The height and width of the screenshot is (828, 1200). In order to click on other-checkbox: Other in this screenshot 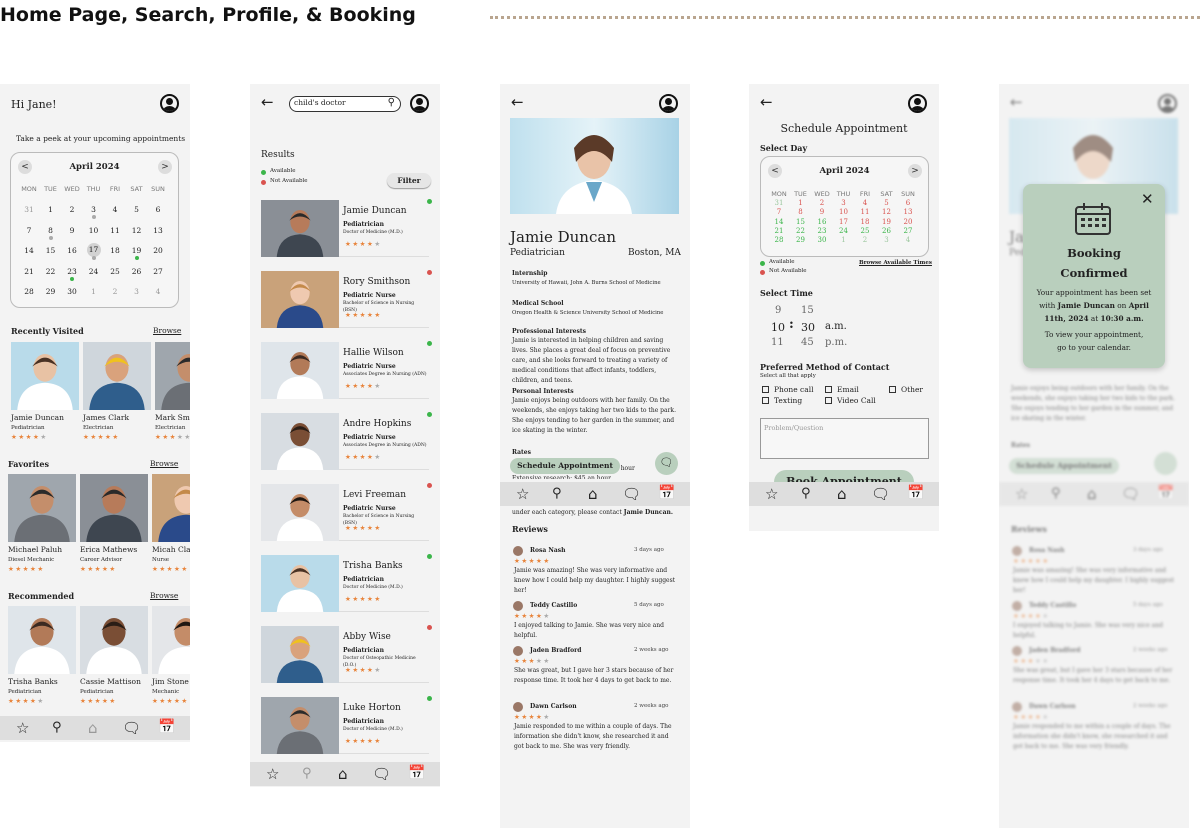, I will do `click(906, 389)`.